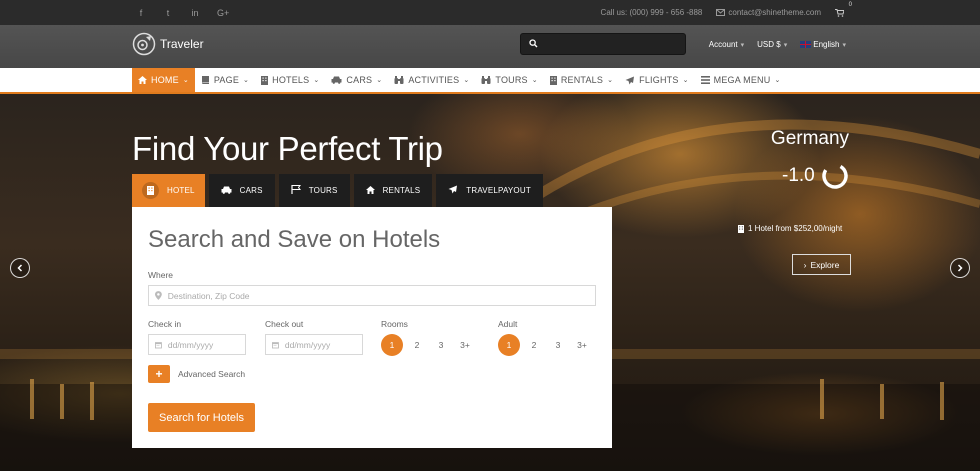 Image resolution: width=980 pixels, height=471 pixels. What do you see at coordinates (381, 295) in the screenshot?
I see `where-input` at bounding box center [381, 295].